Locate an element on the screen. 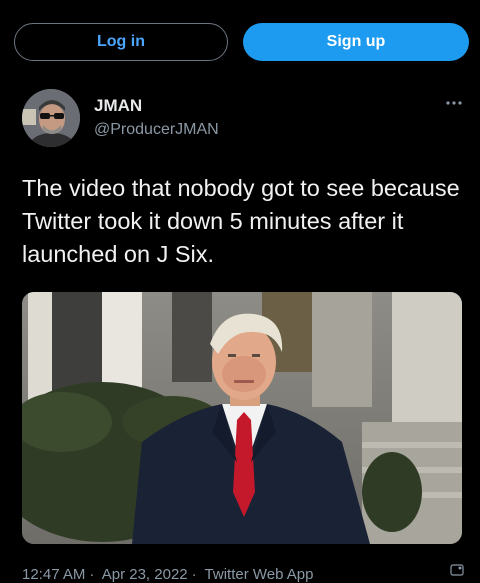 Image resolution: width=480 pixels, height=583 pixels. tweet-meta: 12:47 AM · Apr 23, 2022 · Twitter Web App is located at coordinates (170, 574).